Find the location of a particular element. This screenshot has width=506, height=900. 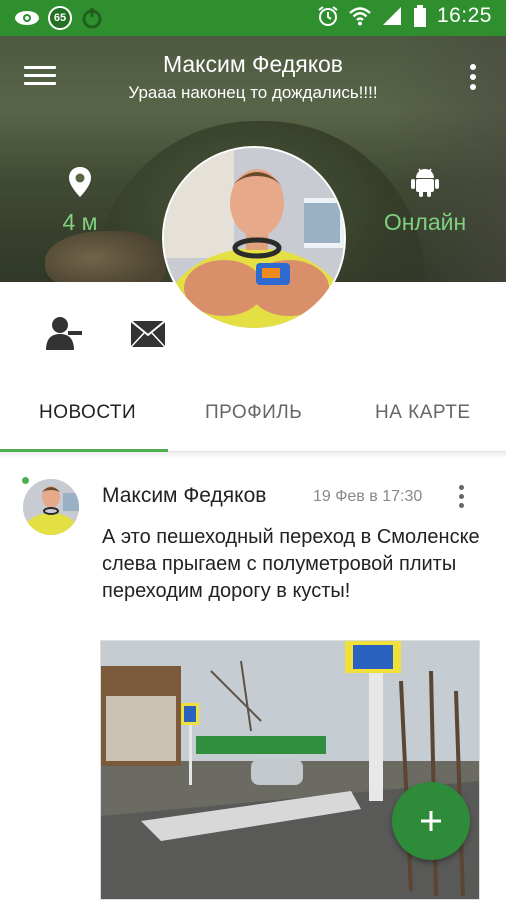

status-bar-system: 16:25 is located at coordinates (404, 16).